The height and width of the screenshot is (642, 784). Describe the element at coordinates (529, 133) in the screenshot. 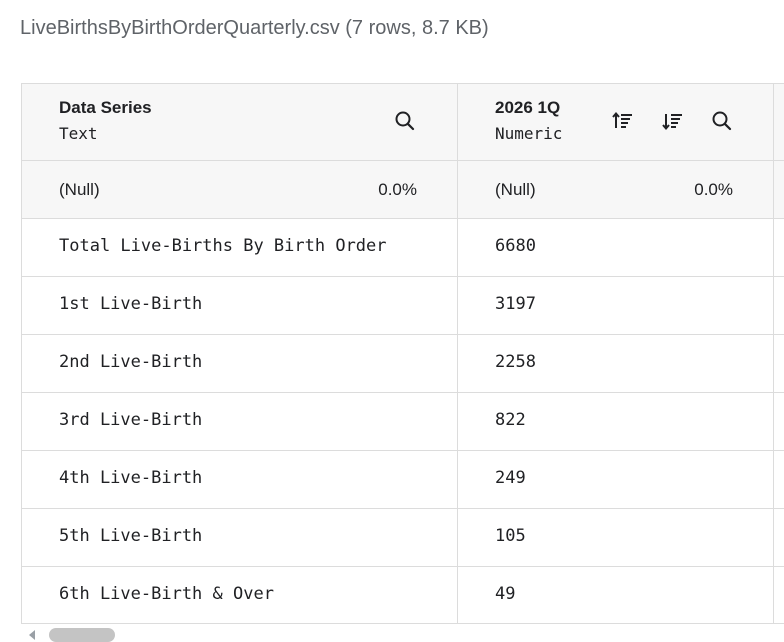

I see `column-type: Numeric` at that location.